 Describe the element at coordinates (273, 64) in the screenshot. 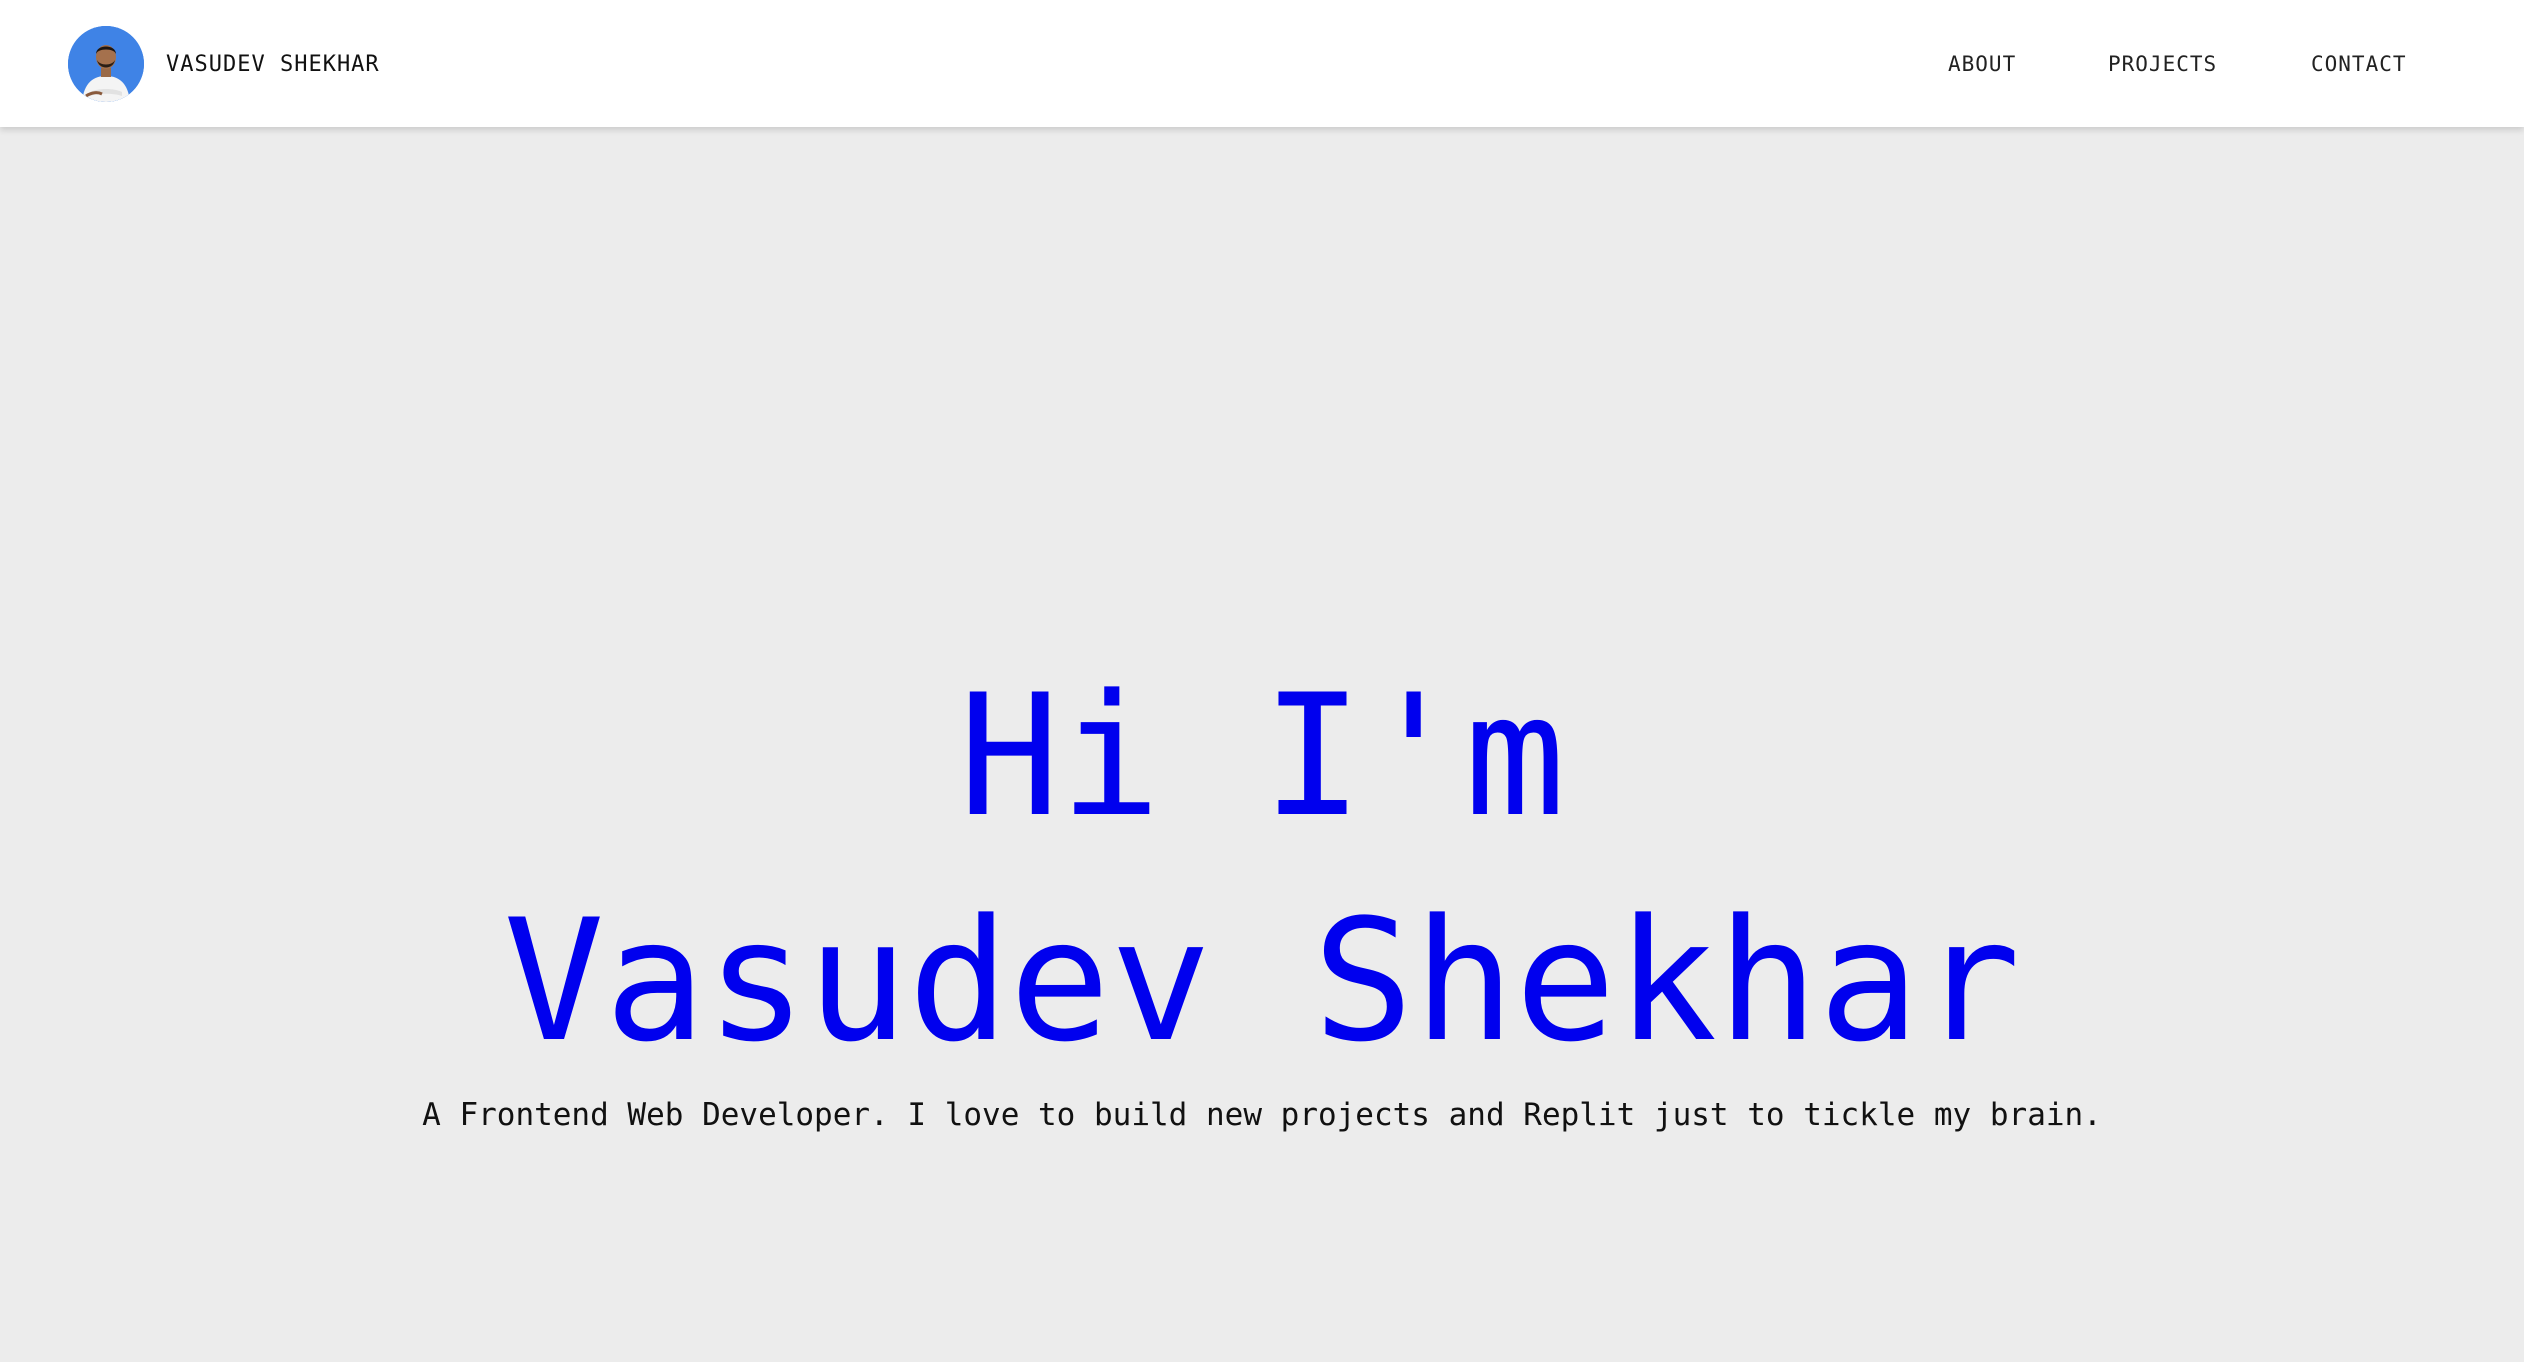

I see `brand-name: VASUDEV SHEKHAR` at that location.